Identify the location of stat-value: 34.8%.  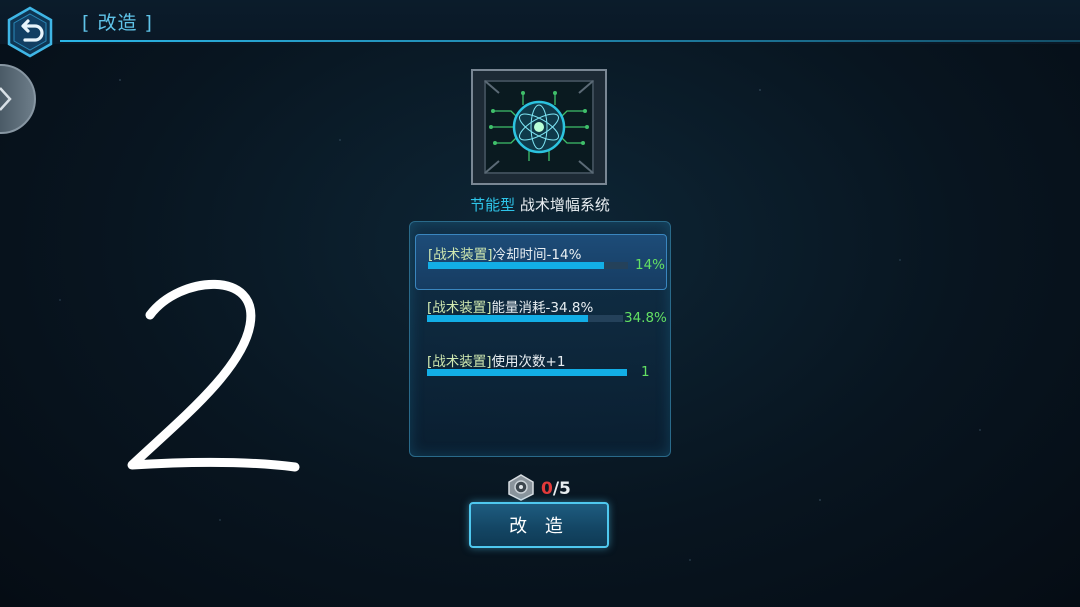
(645, 318).